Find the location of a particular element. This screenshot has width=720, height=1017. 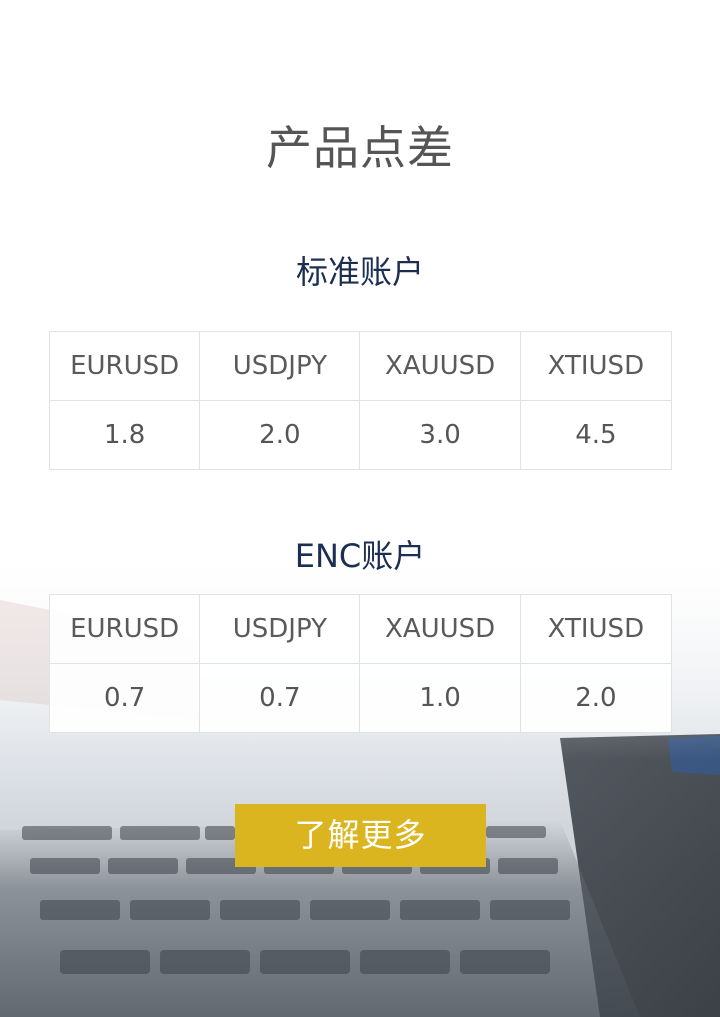

table-cell: 1.0 is located at coordinates (440, 698).